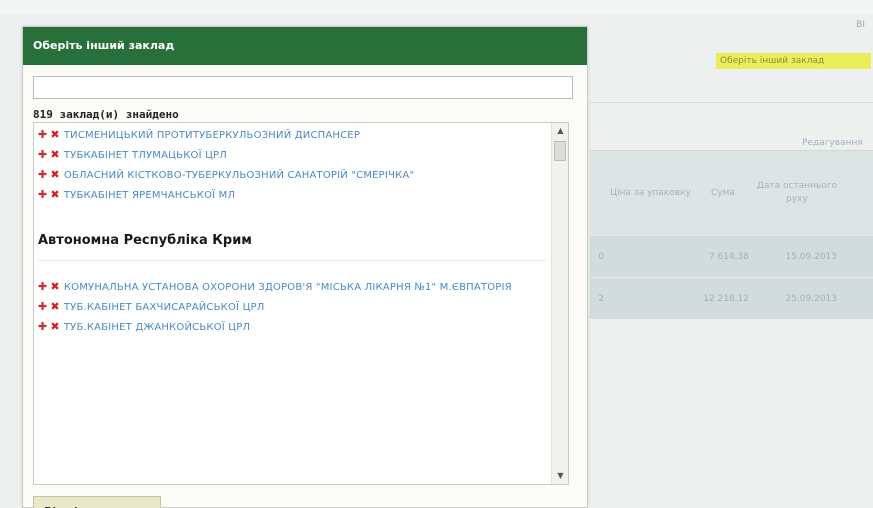  What do you see at coordinates (797, 192) in the screenshot?
I see `bg-col-date: Дата останнього руху` at bounding box center [797, 192].